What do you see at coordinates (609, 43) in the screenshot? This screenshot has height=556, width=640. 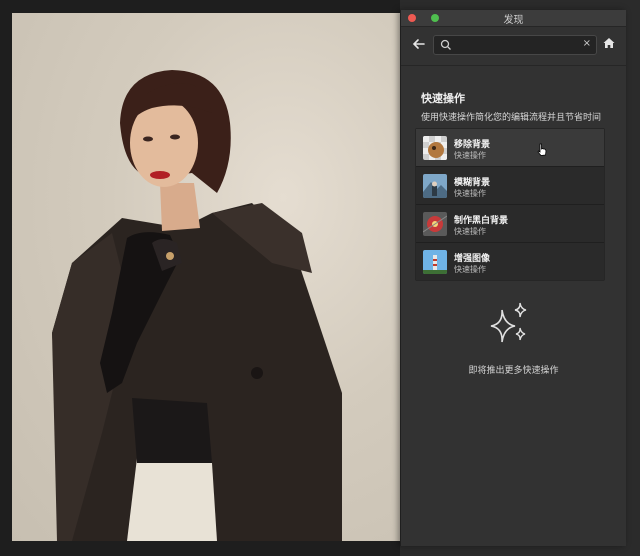 I see `home-icon` at bounding box center [609, 43].